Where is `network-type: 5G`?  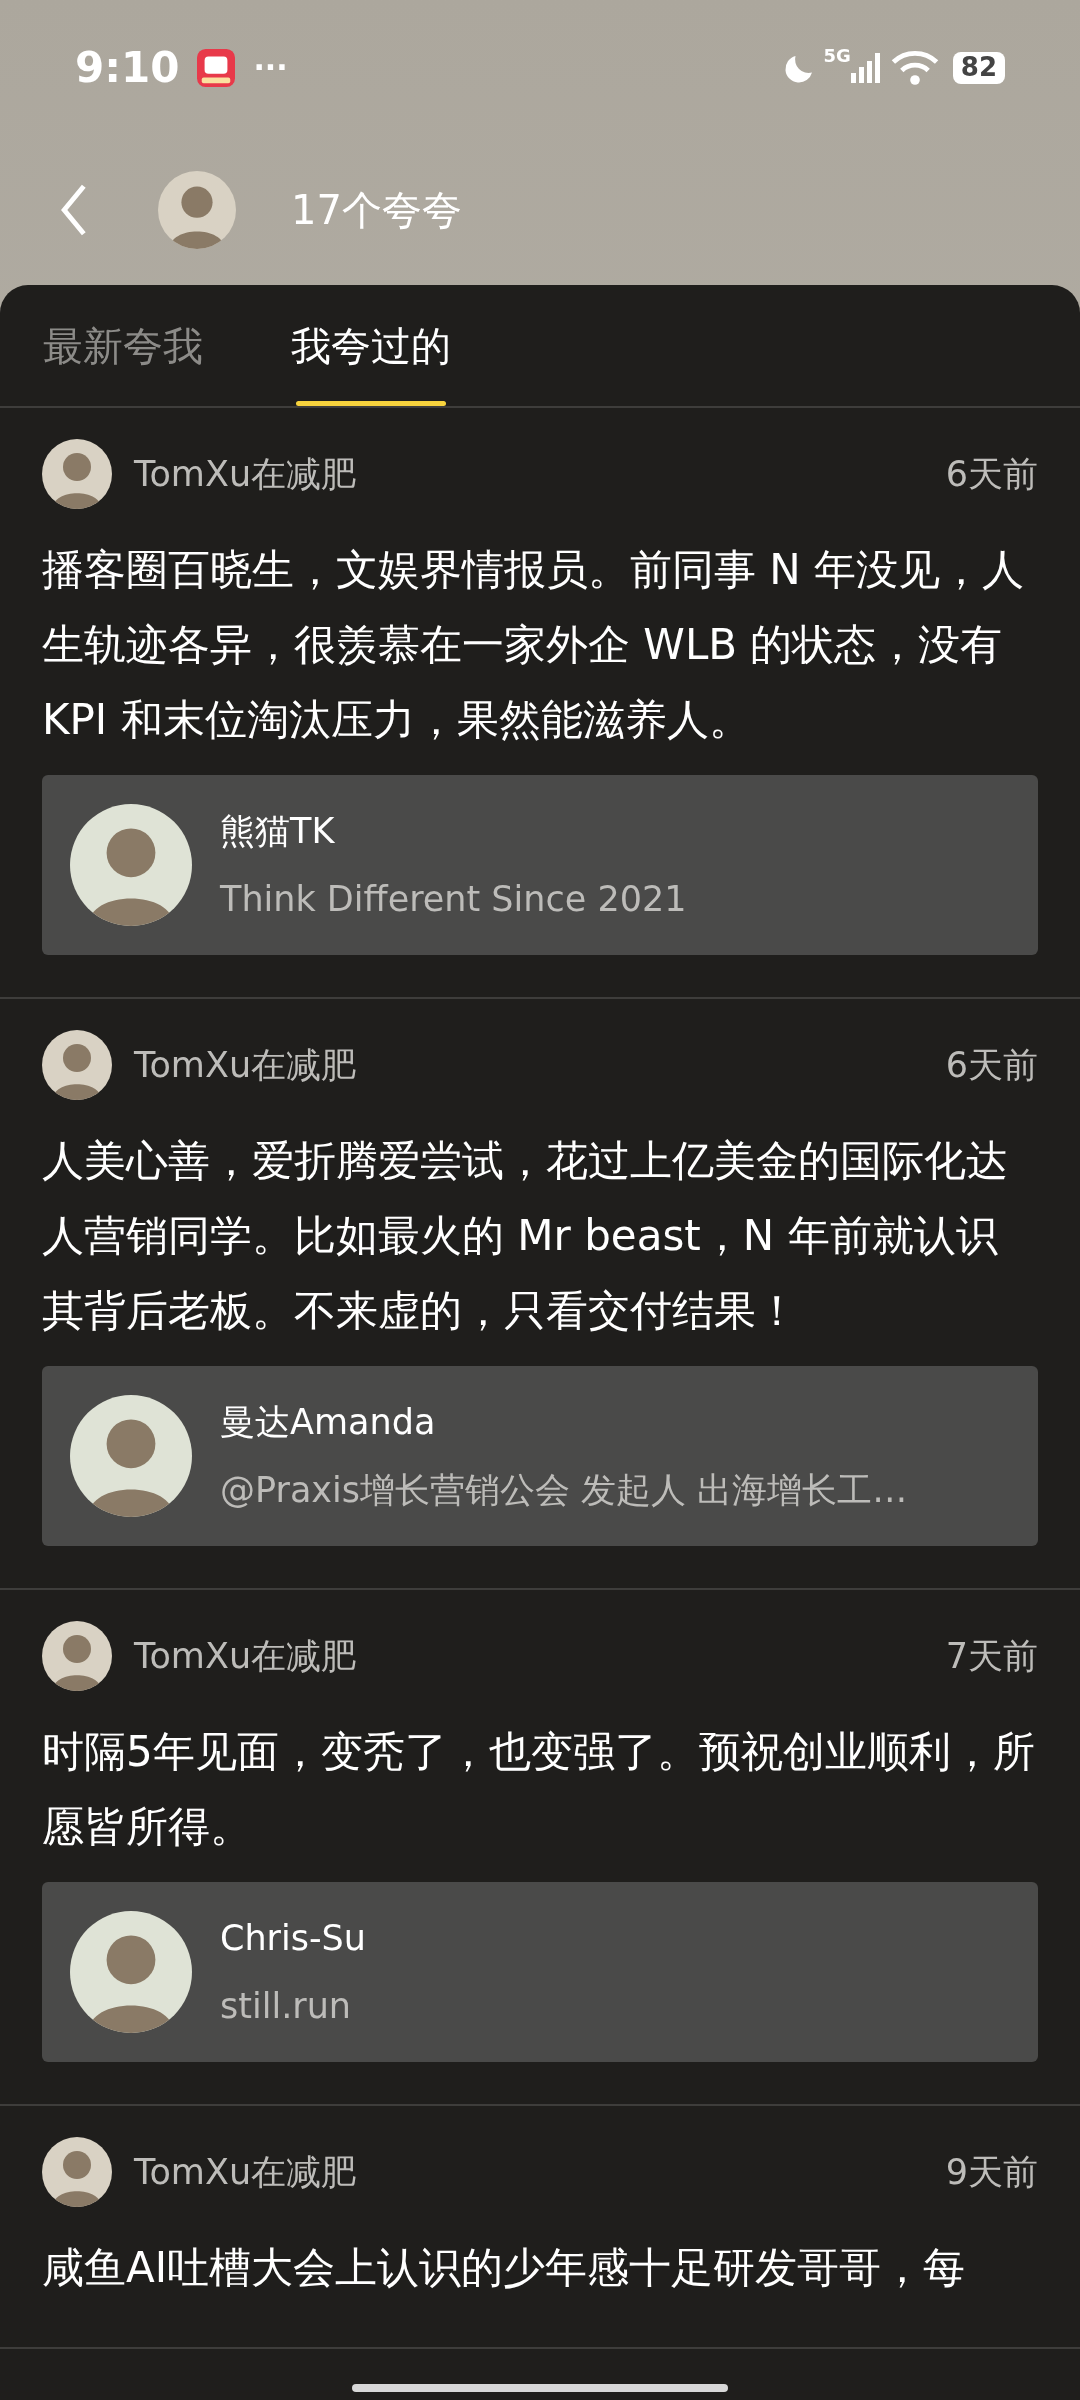
network-type: 5G is located at coordinates (837, 56).